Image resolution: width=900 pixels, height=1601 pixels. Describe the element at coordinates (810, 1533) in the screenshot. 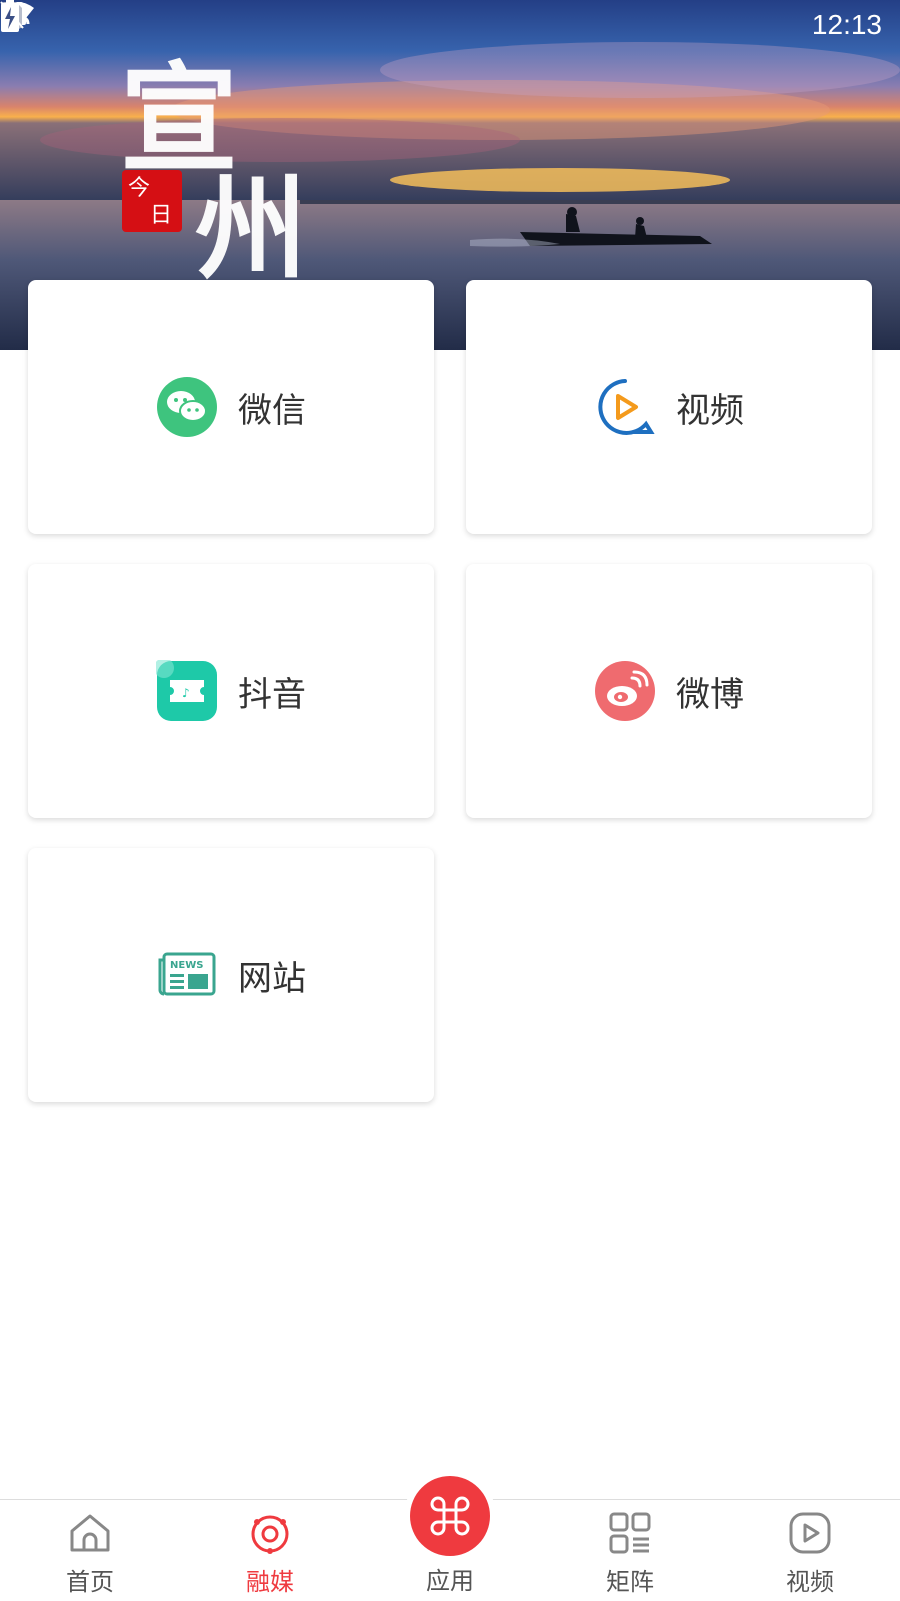

I see `video-icon` at that location.